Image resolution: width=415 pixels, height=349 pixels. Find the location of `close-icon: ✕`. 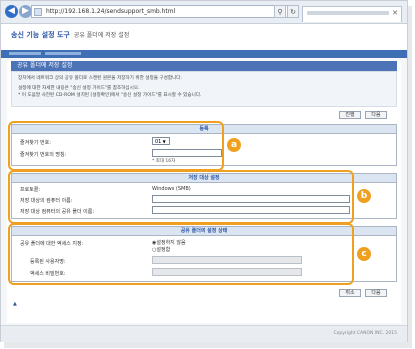

close-icon: ✕ is located at coordinates (395, 13).